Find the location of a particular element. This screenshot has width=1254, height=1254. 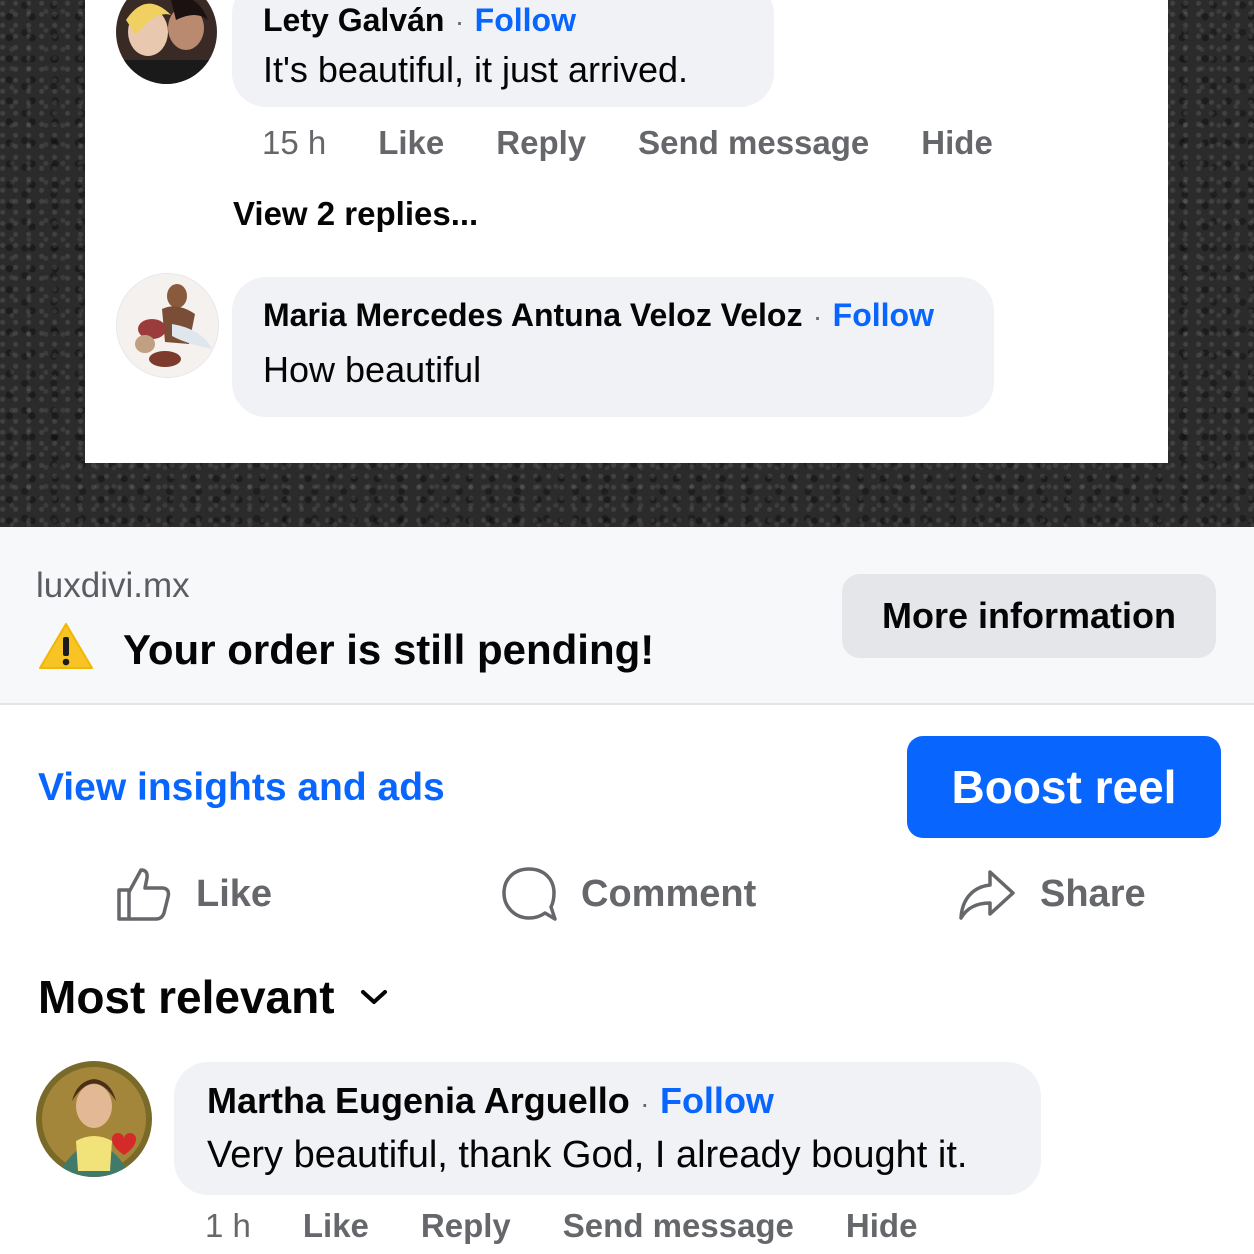

comment-actions: 15 h Like Reply Send message Hide is located at coordinates (653, 143).